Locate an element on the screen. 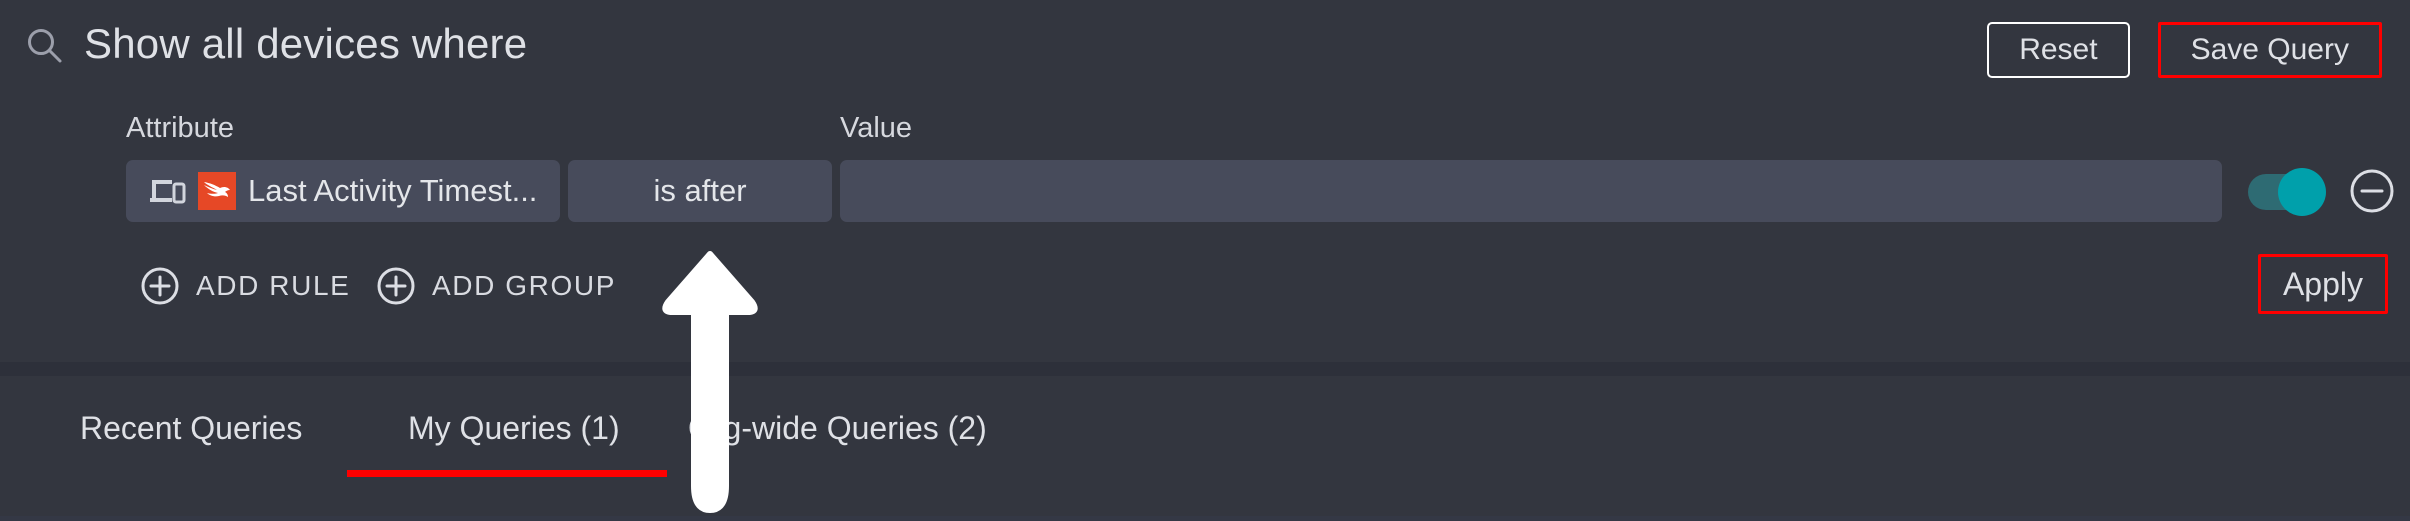 The width and height of the screenshot is (2410, 521). page-title: Show all devices where is located at coordinates (306, 43).